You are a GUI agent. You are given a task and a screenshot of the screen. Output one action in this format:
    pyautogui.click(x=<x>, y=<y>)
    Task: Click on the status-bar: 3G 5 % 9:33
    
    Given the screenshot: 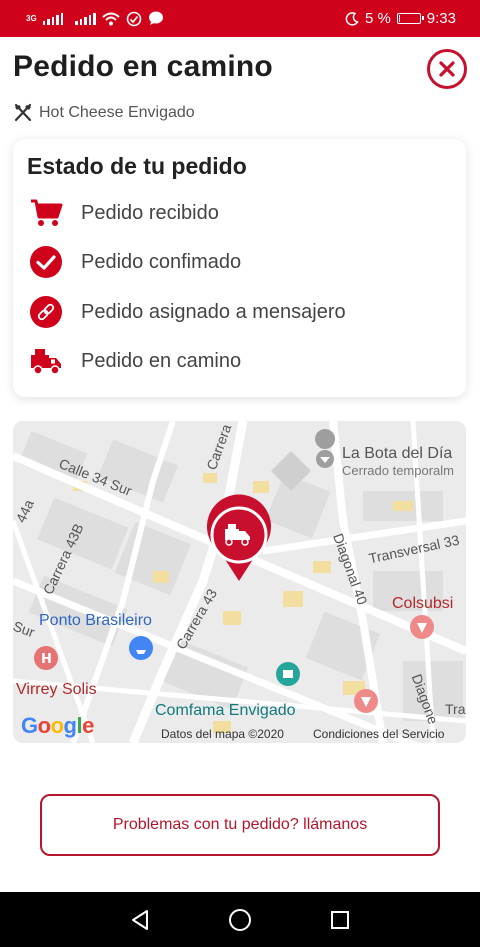 What is the action you would take?
    pyautogui.click(x=240, y=18)
    